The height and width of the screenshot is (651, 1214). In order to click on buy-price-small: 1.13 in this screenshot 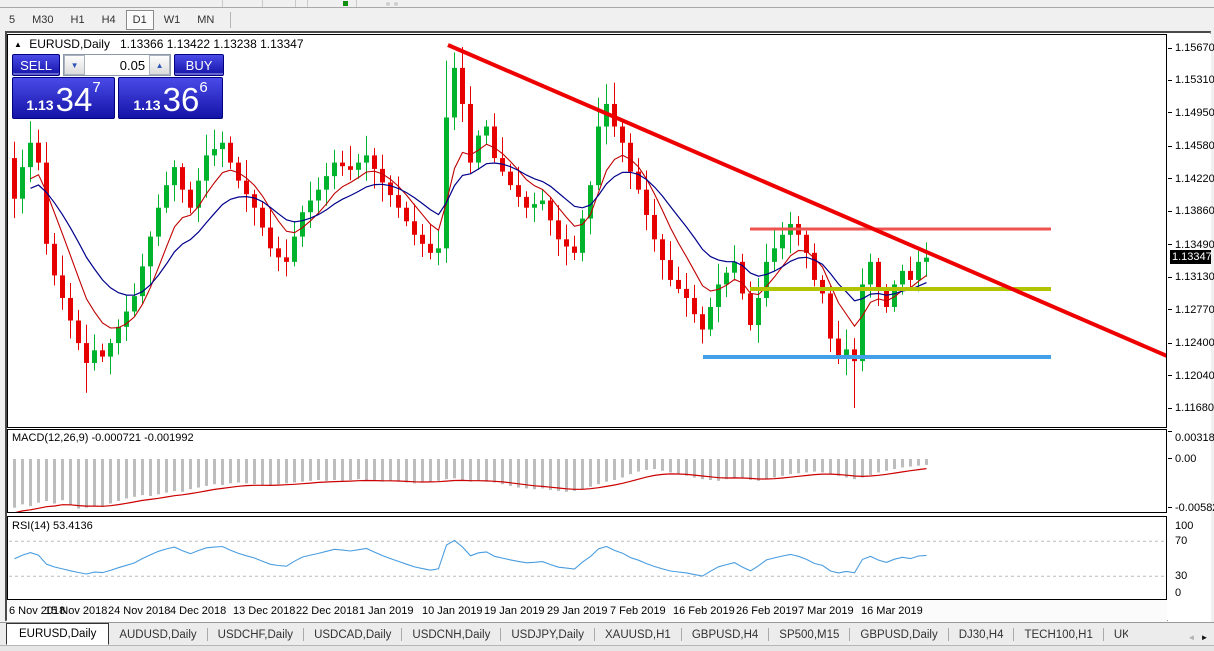, I will do `click(147, 105)`.